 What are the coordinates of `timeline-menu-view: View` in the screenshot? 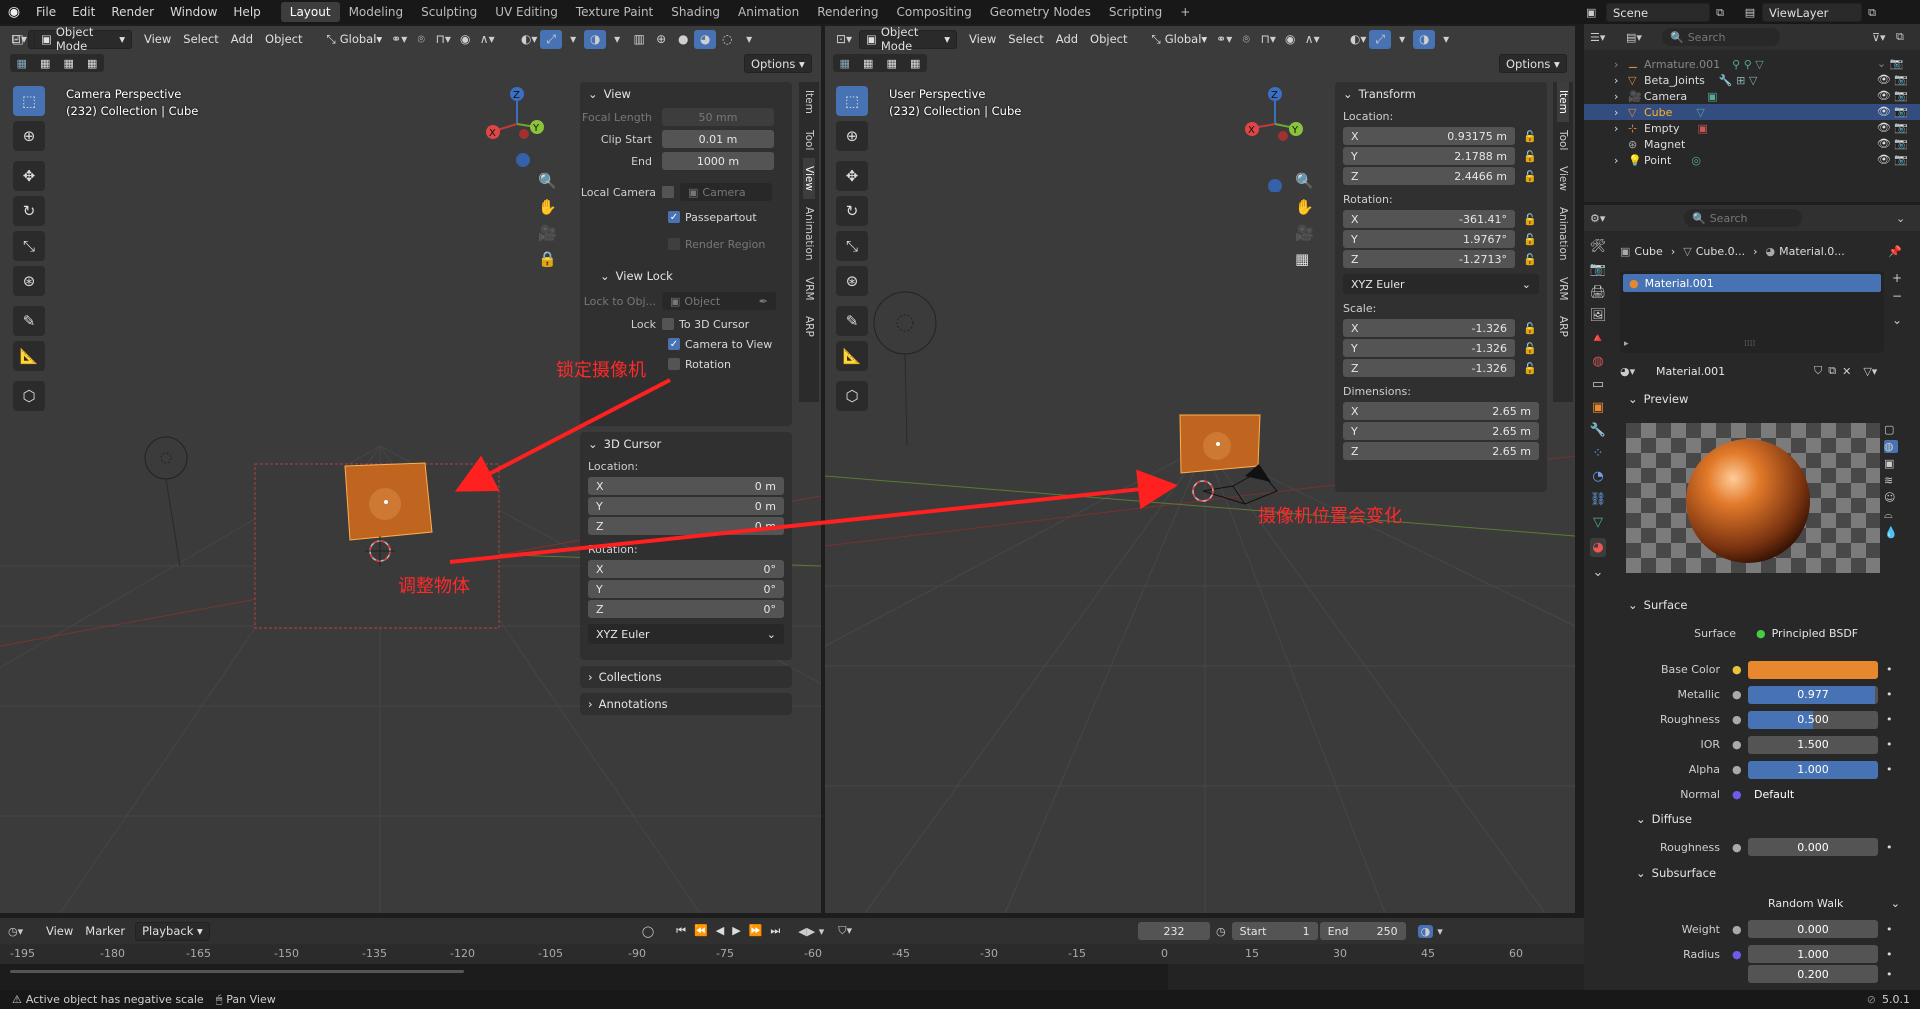 It's located at (59, 931).